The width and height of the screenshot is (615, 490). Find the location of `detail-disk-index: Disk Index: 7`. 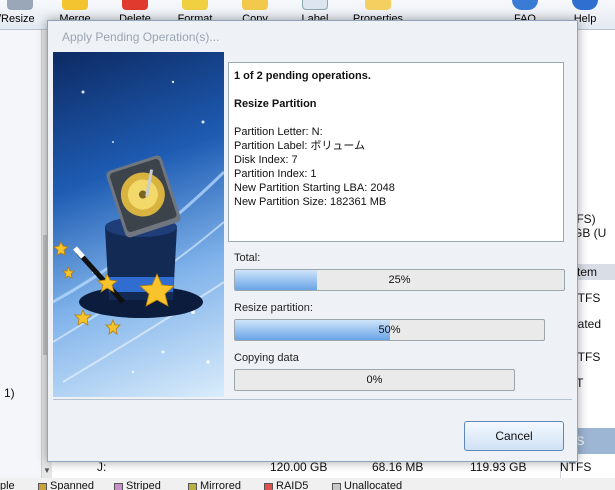

detail-disk-index: Disk Index: 7 is located at coordinates (266, 160).